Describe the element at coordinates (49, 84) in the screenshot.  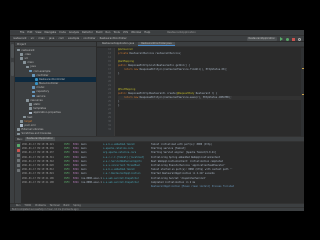
I see `tree-node-label: MenuController` at that location.